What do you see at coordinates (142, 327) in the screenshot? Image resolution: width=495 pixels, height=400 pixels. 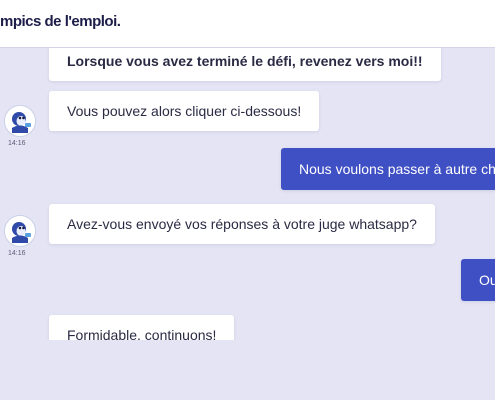 I see `bot-message: Formidable, continuons!` at bounding box center [142, 327].